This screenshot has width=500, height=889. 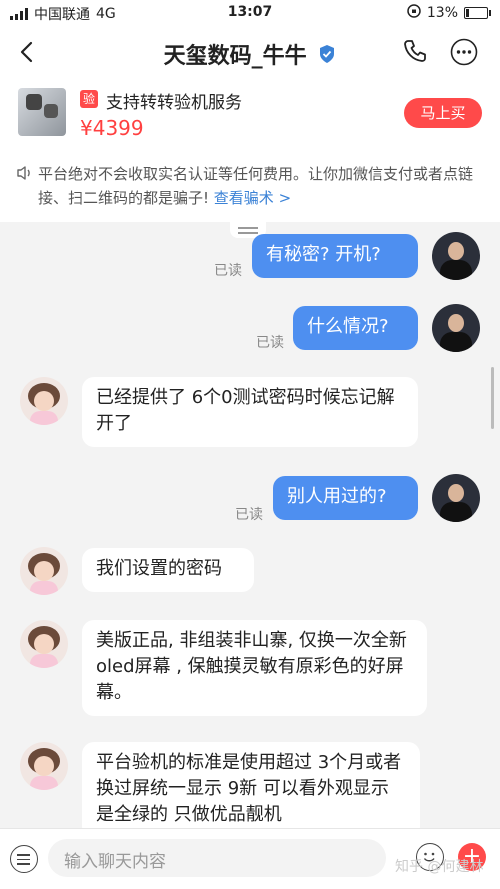 What do you see at coordinates (442, 13) in the screenshot?
I see `battery-percent: 13%` at bounding box center [442, 13].